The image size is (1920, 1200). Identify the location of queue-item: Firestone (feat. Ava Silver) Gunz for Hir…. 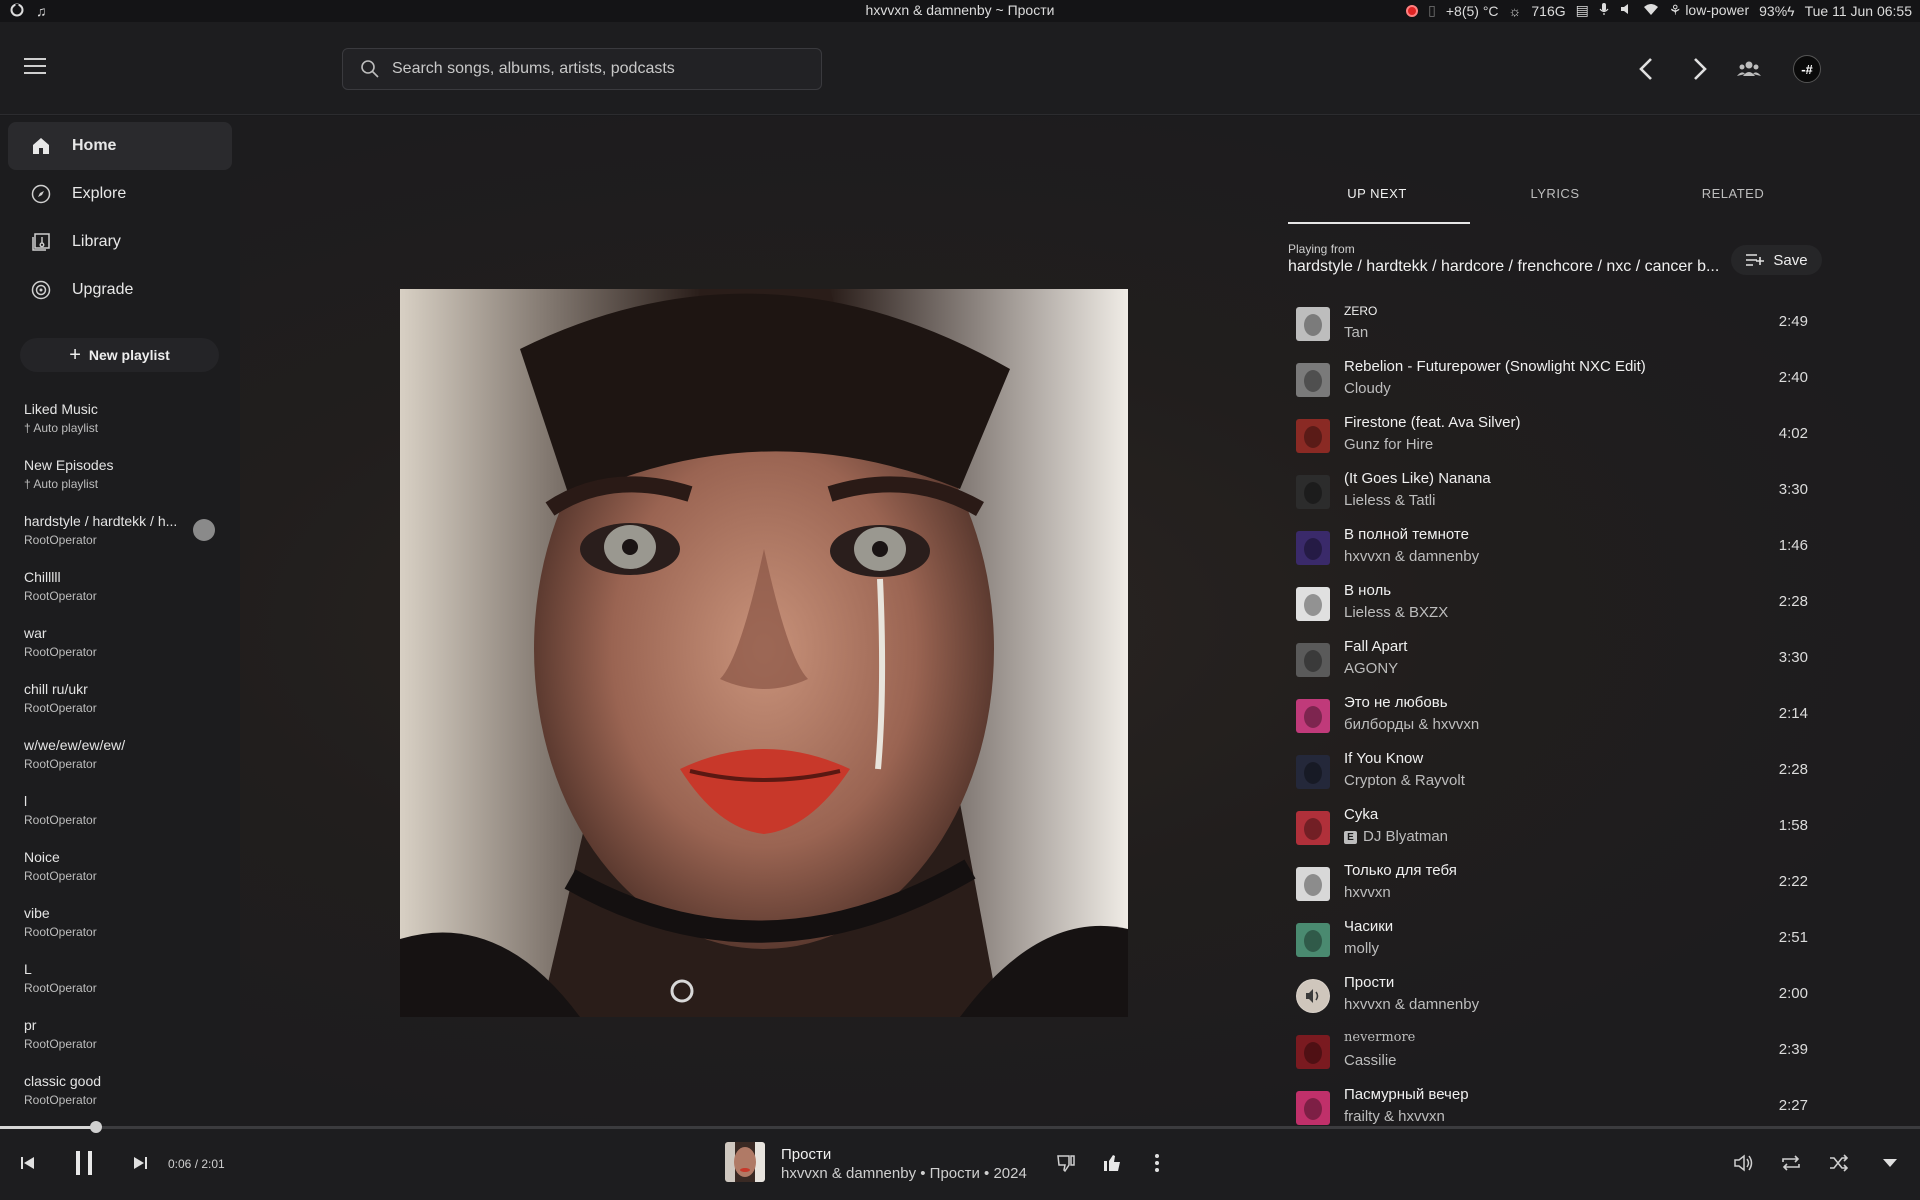
(1555, 436).